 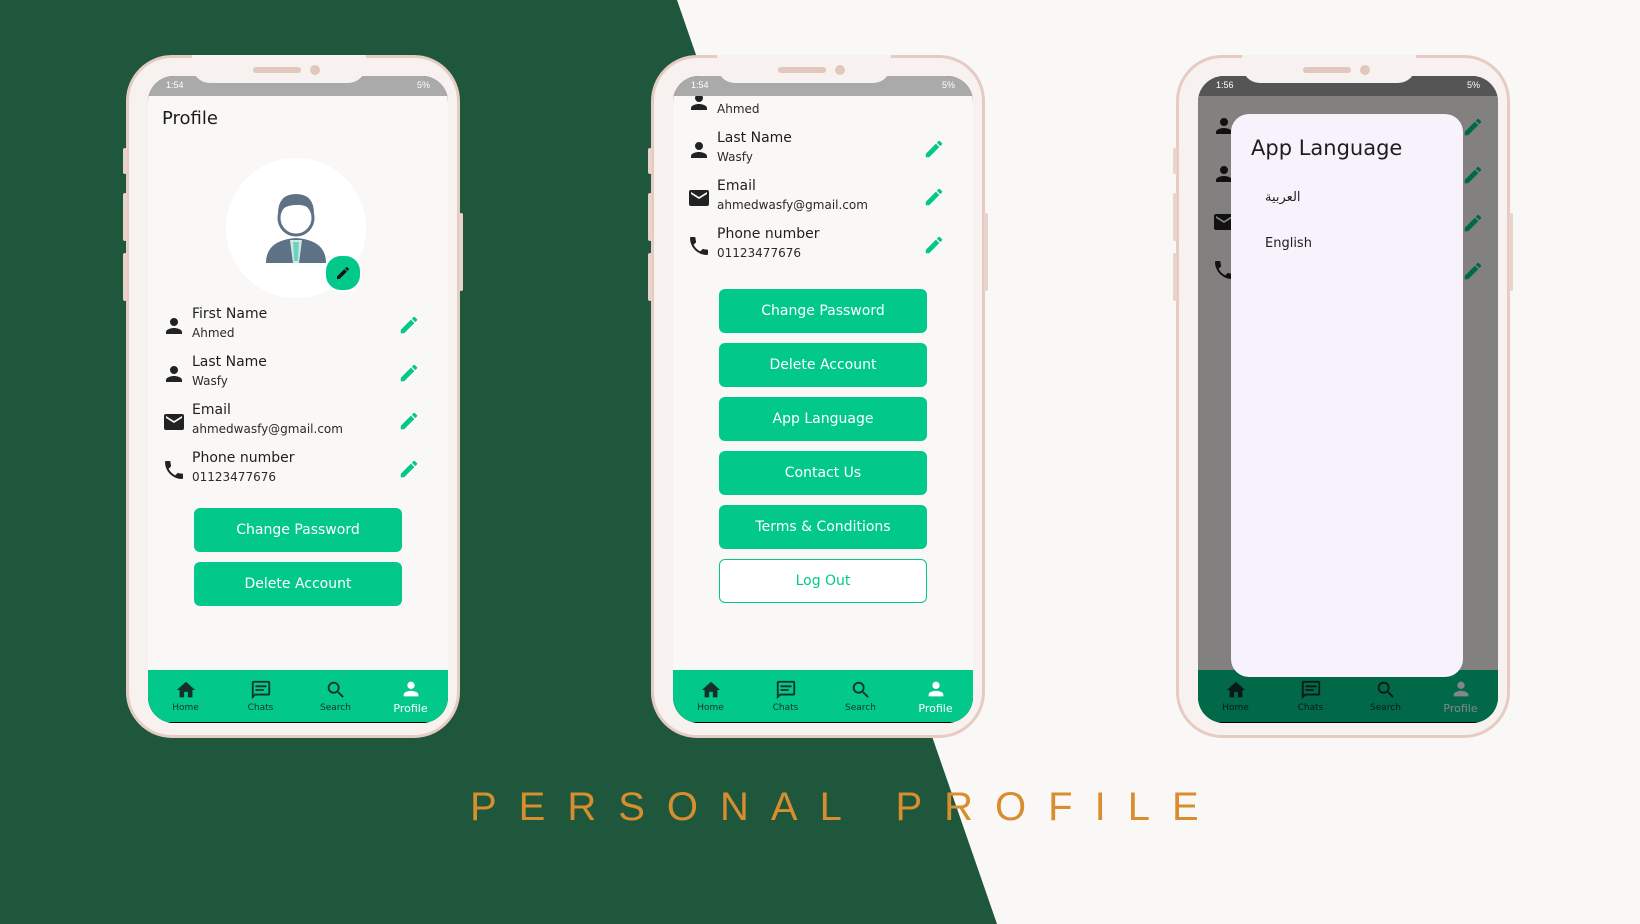 I want to click on edit-avatar-button, so click(x=343, y=273).